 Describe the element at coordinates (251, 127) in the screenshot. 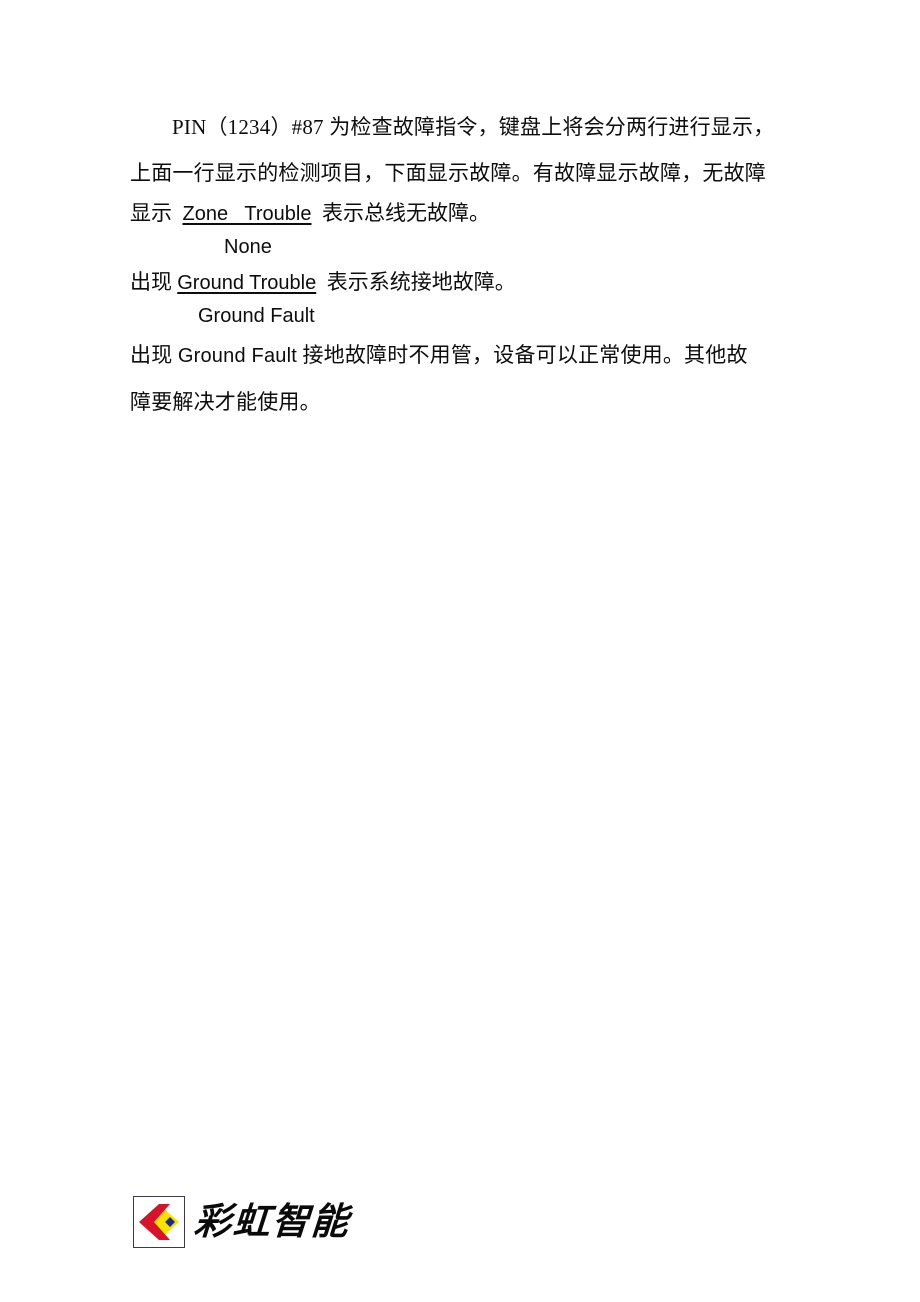

I see `pin-command-text: PIN（1234）#87` at that location.